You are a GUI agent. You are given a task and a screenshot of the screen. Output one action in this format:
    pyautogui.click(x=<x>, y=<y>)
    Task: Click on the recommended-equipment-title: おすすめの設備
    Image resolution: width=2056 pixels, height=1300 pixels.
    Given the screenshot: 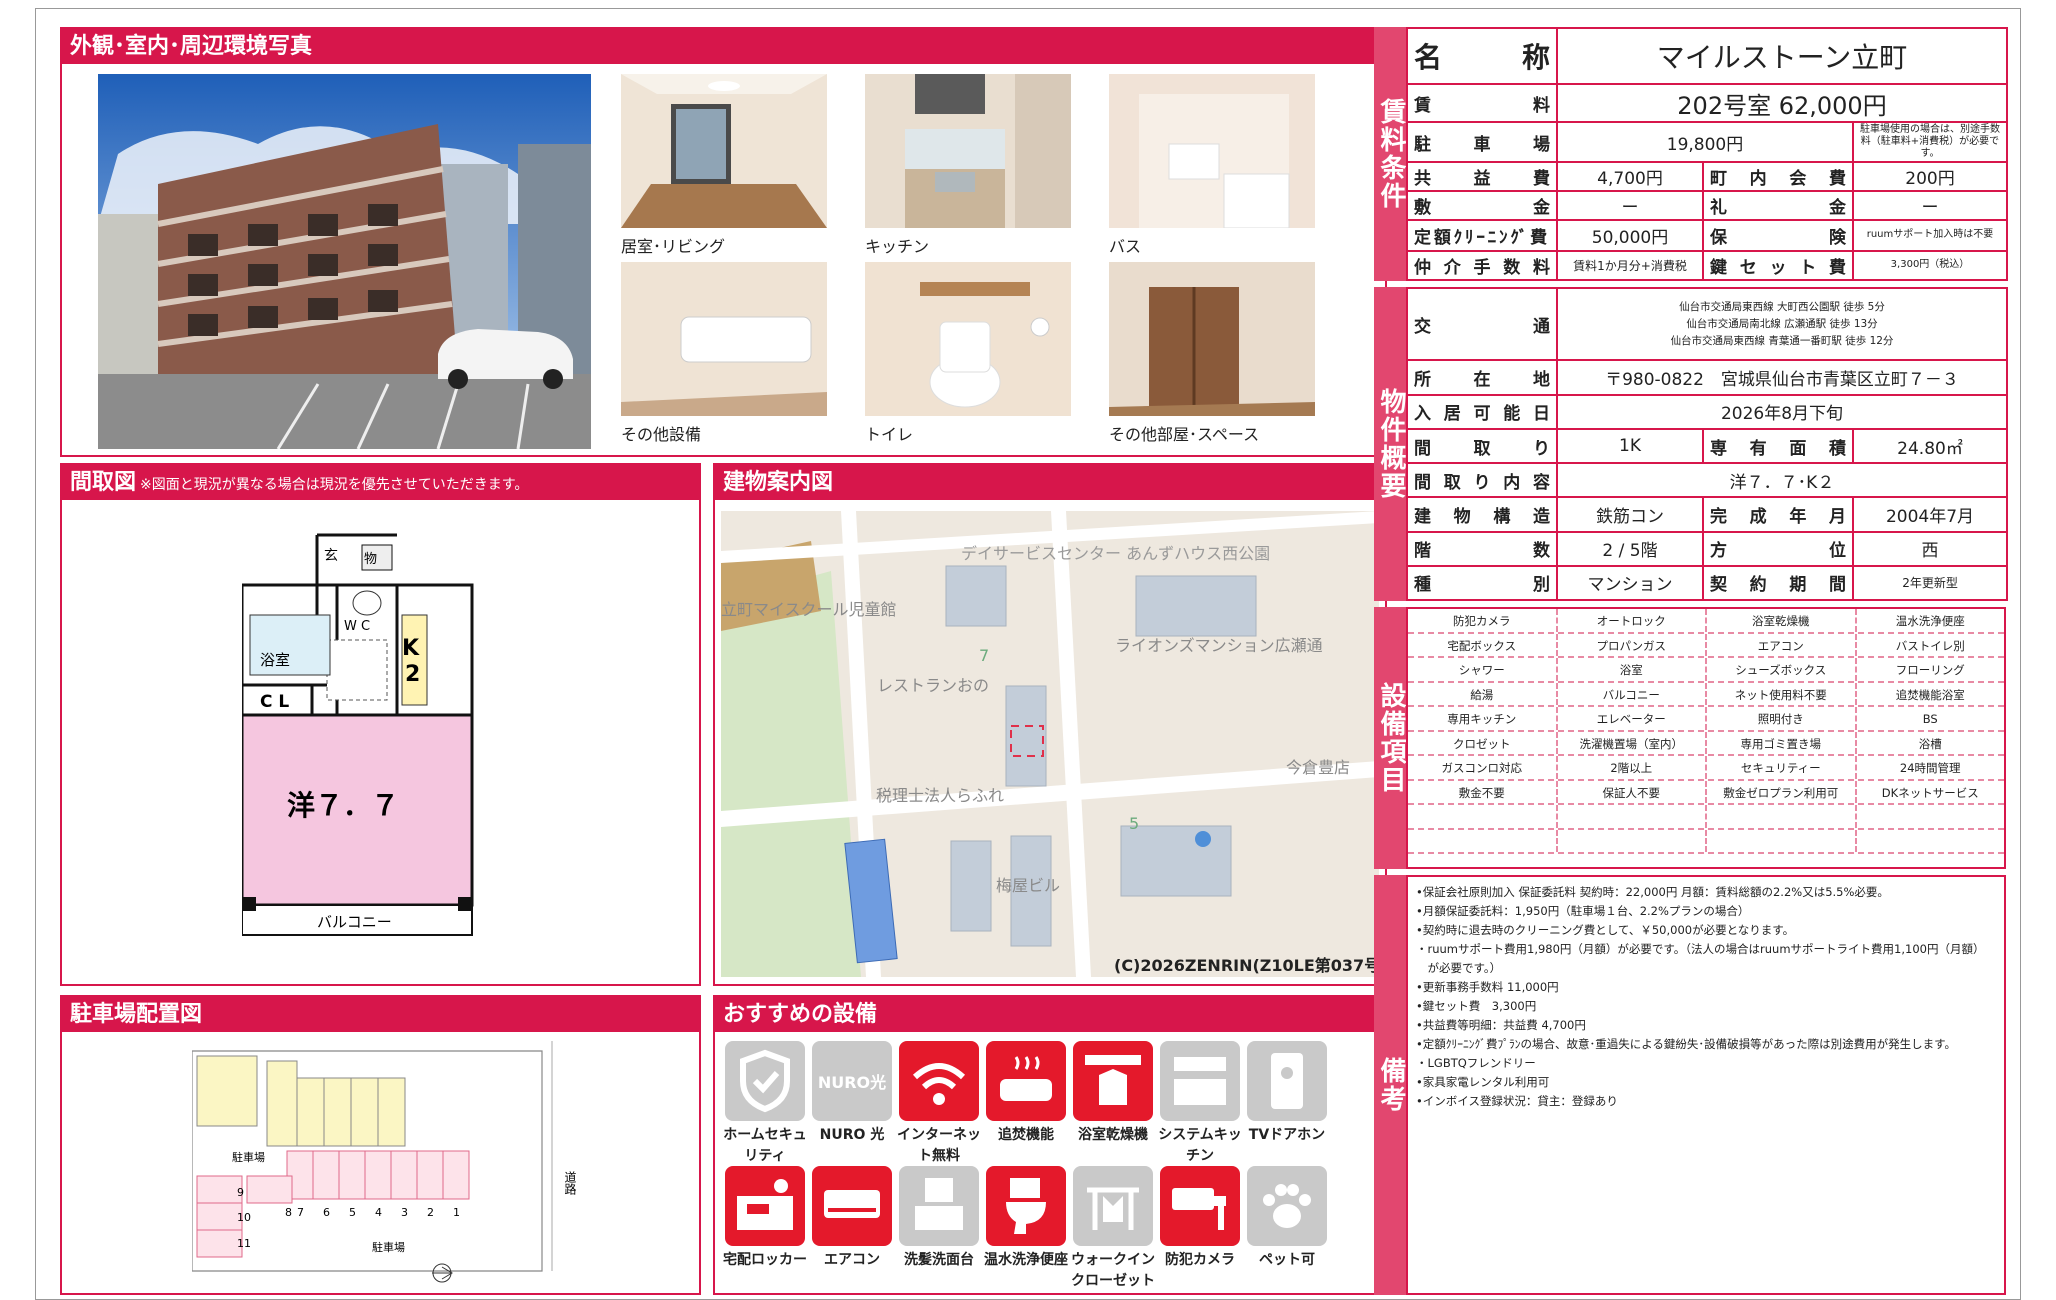 What is the action you would take?
    pyautogui.click(x=1050, y=1014)
    